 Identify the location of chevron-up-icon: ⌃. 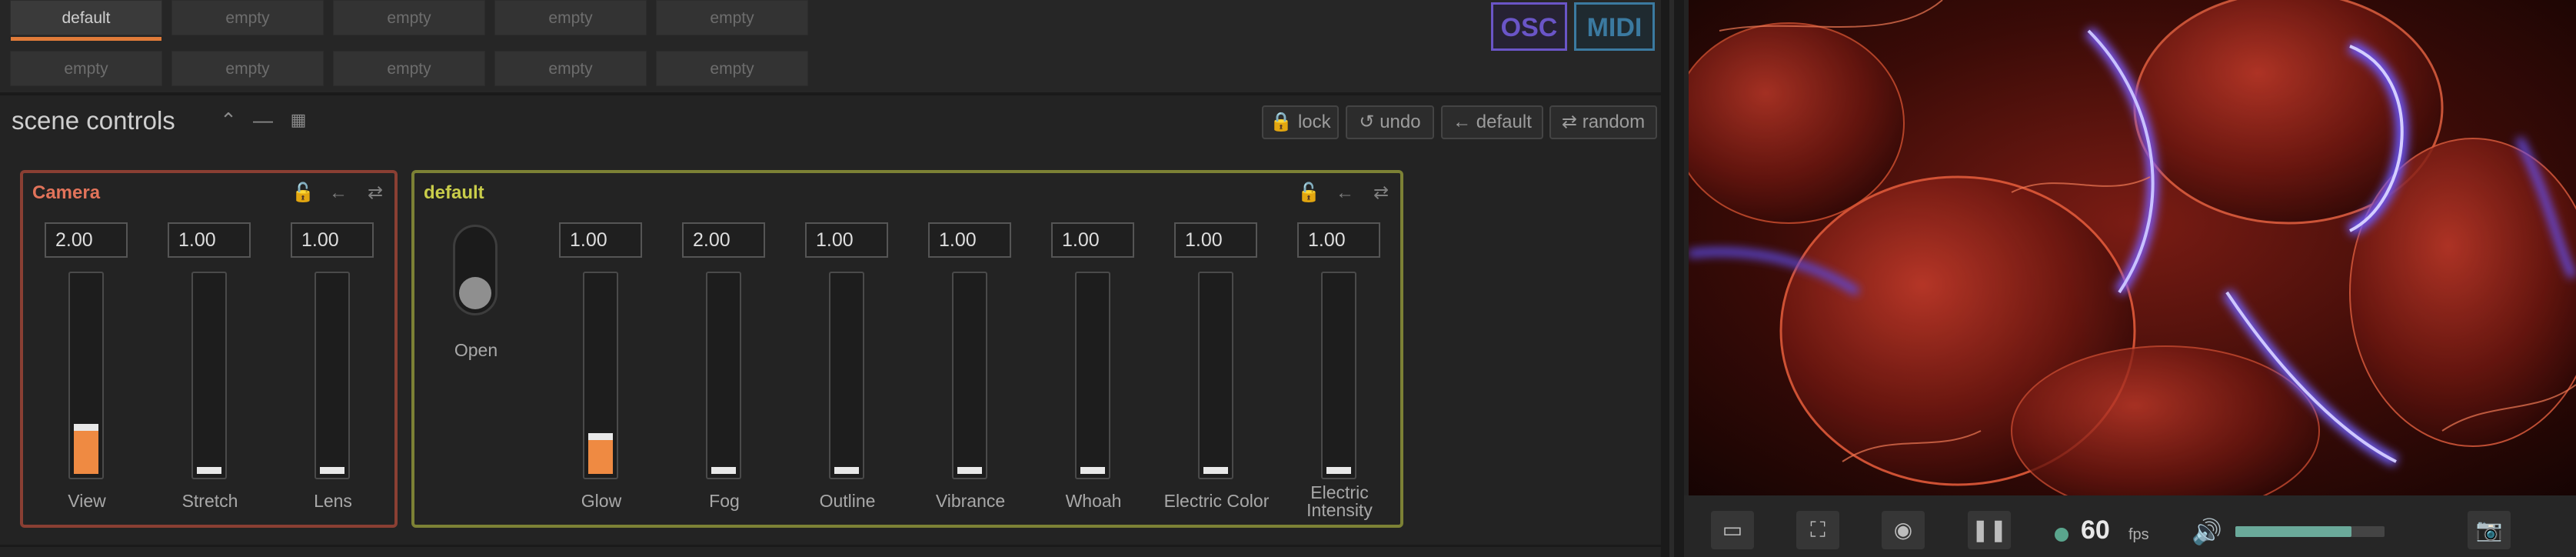
(229, 120).